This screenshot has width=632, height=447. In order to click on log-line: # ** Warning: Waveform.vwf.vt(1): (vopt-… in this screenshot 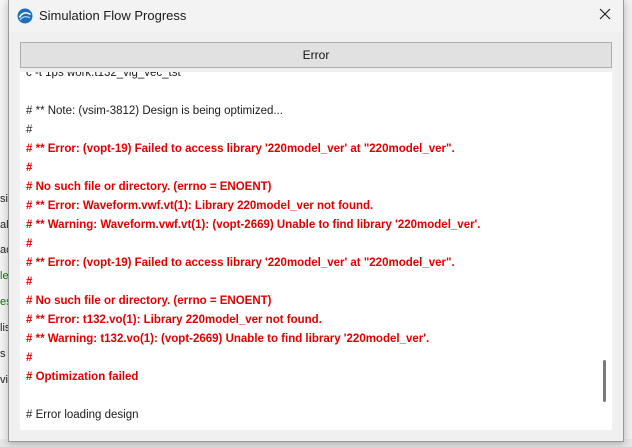, I will do `click(253, 225)`.